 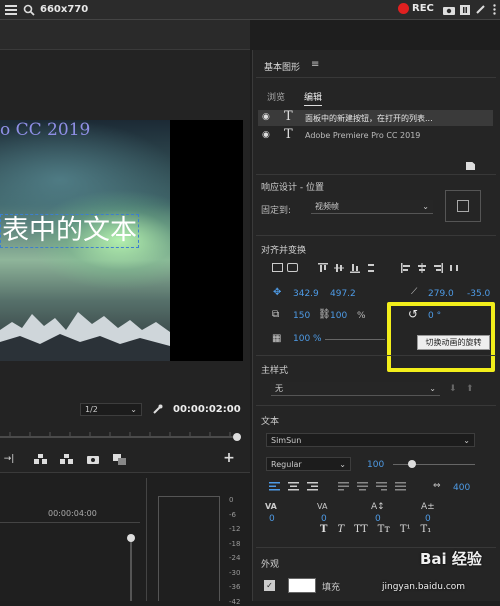 I want to click on pin-to-label: 固定到:, so click(x=276, y=211).